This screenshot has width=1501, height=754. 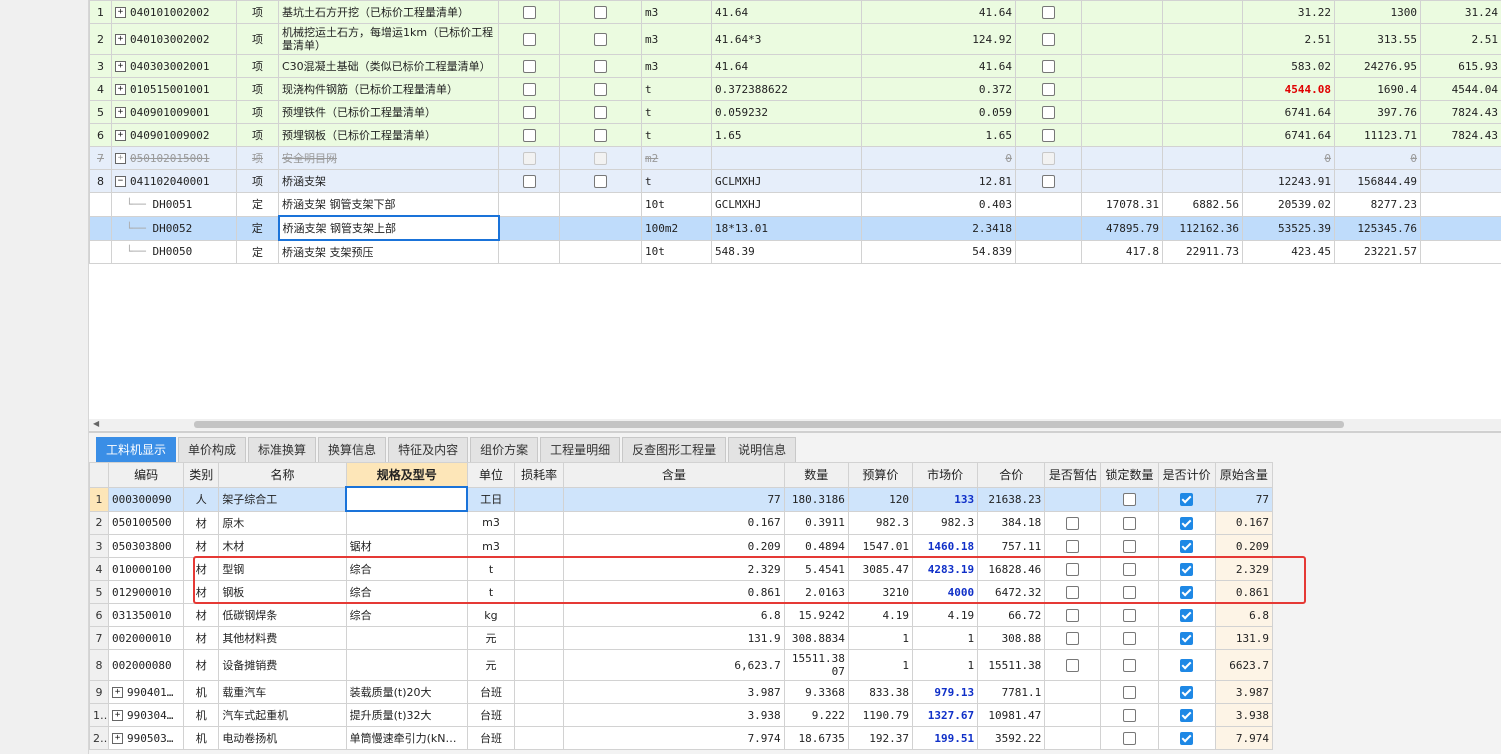 I want to click on tab-3: 标准换算, so click(x=282, y=450).